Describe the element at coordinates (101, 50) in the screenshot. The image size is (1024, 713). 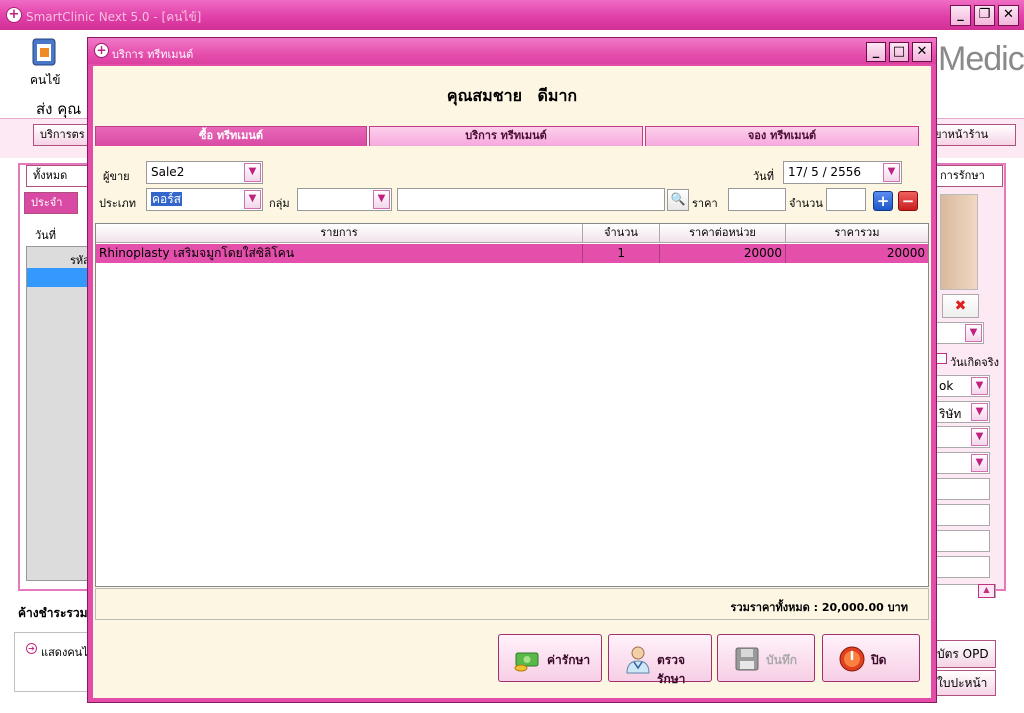
I see `dialog-app-icon: +` at that location.